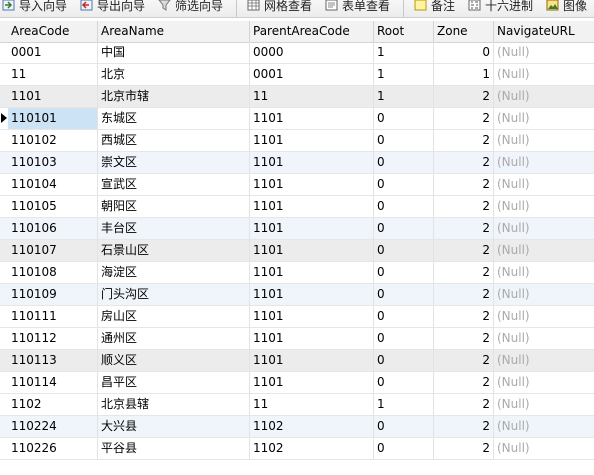 The width and height of the screenshot is (594, 475). What do you see at coordinates (174, 426) in the screenshot?
I see `cell-areaname: 大兴县` at bounding box center [174, 426].